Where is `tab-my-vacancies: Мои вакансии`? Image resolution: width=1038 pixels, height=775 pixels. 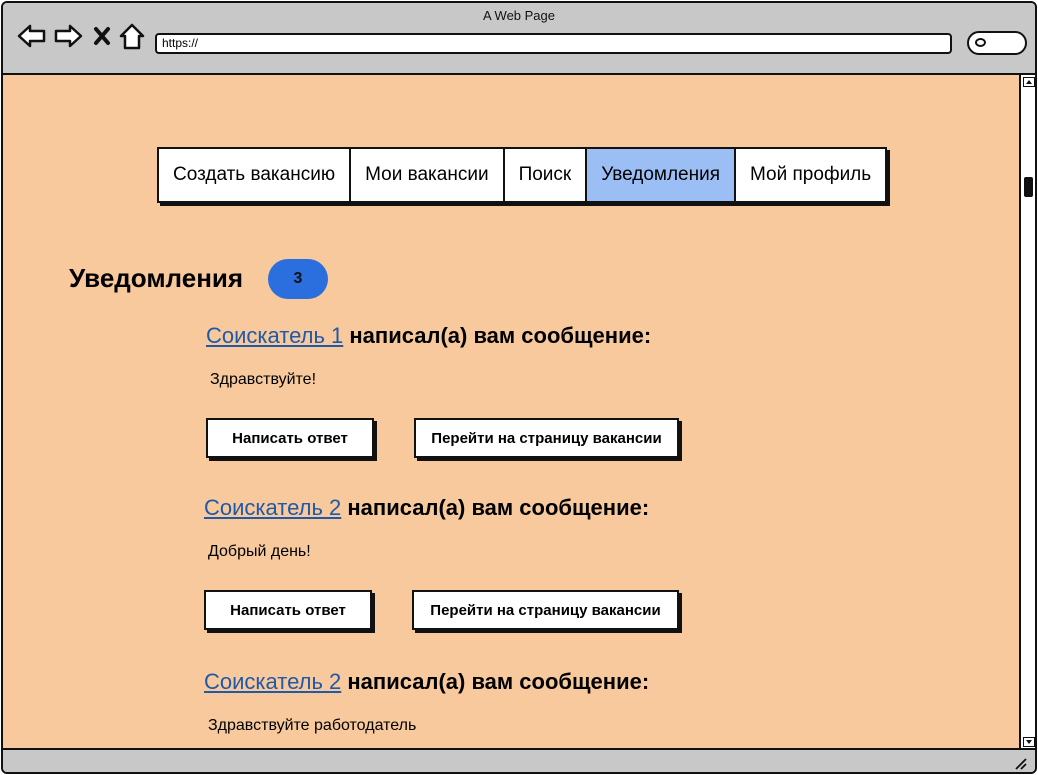
tab-my-vacancies: Мои вакансии is located at coordinates (428, 175).